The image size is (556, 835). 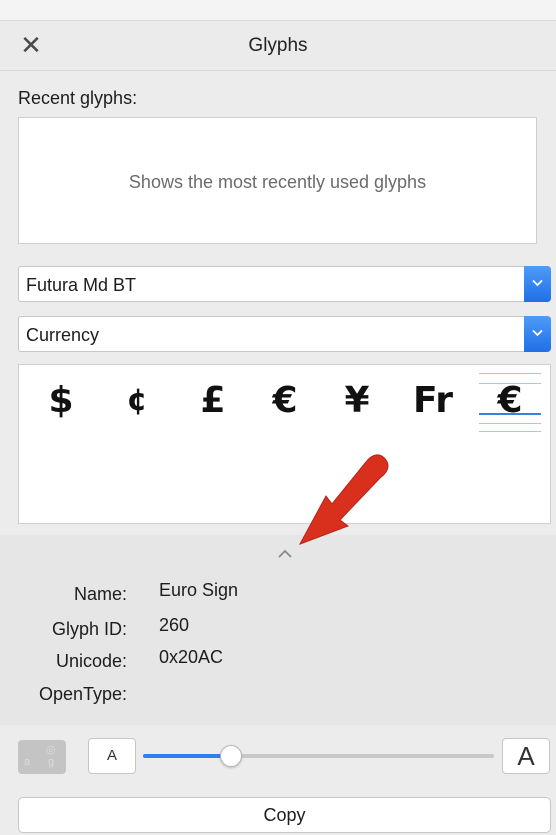 What do you see at coordinates (510, 401) in the screenshot?
I see `glyph-cell-selected: €` at bounding box center [510, 401].